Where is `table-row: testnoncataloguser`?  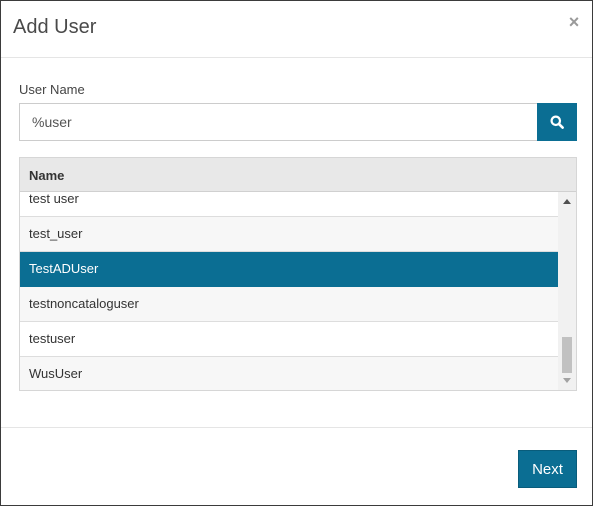
table-row: testnoncataloguser is located at coordinates (289, 304).